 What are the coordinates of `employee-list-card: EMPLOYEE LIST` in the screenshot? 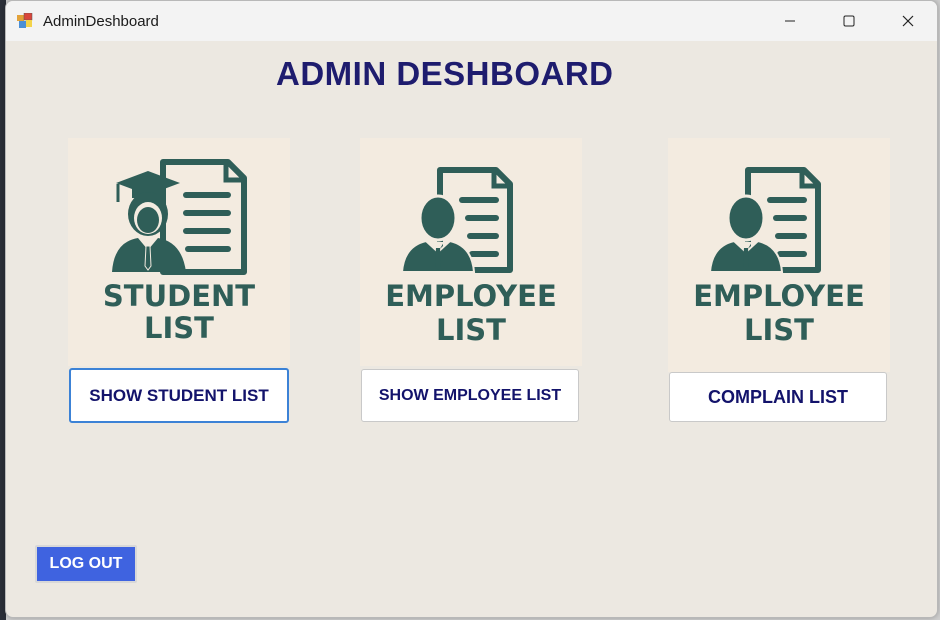 It's located at (471, 252).